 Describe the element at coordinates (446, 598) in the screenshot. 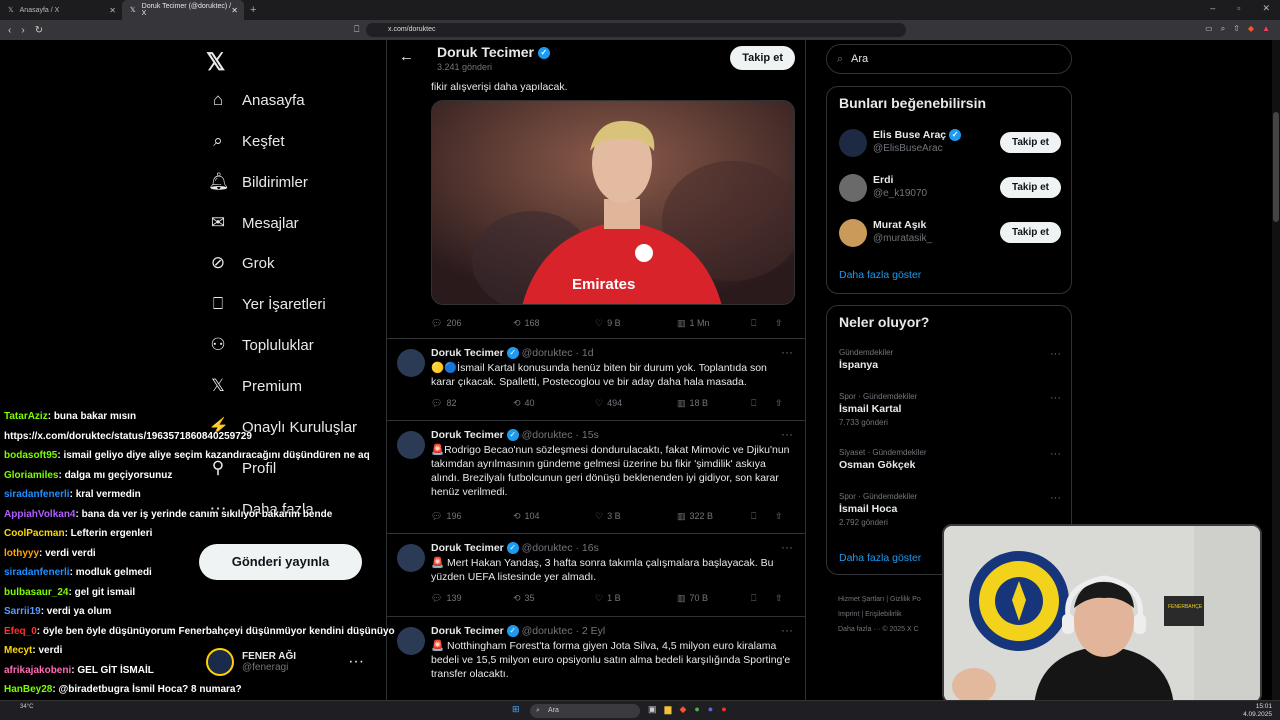

I see `reply-button: 💬︎ 139` at that location.